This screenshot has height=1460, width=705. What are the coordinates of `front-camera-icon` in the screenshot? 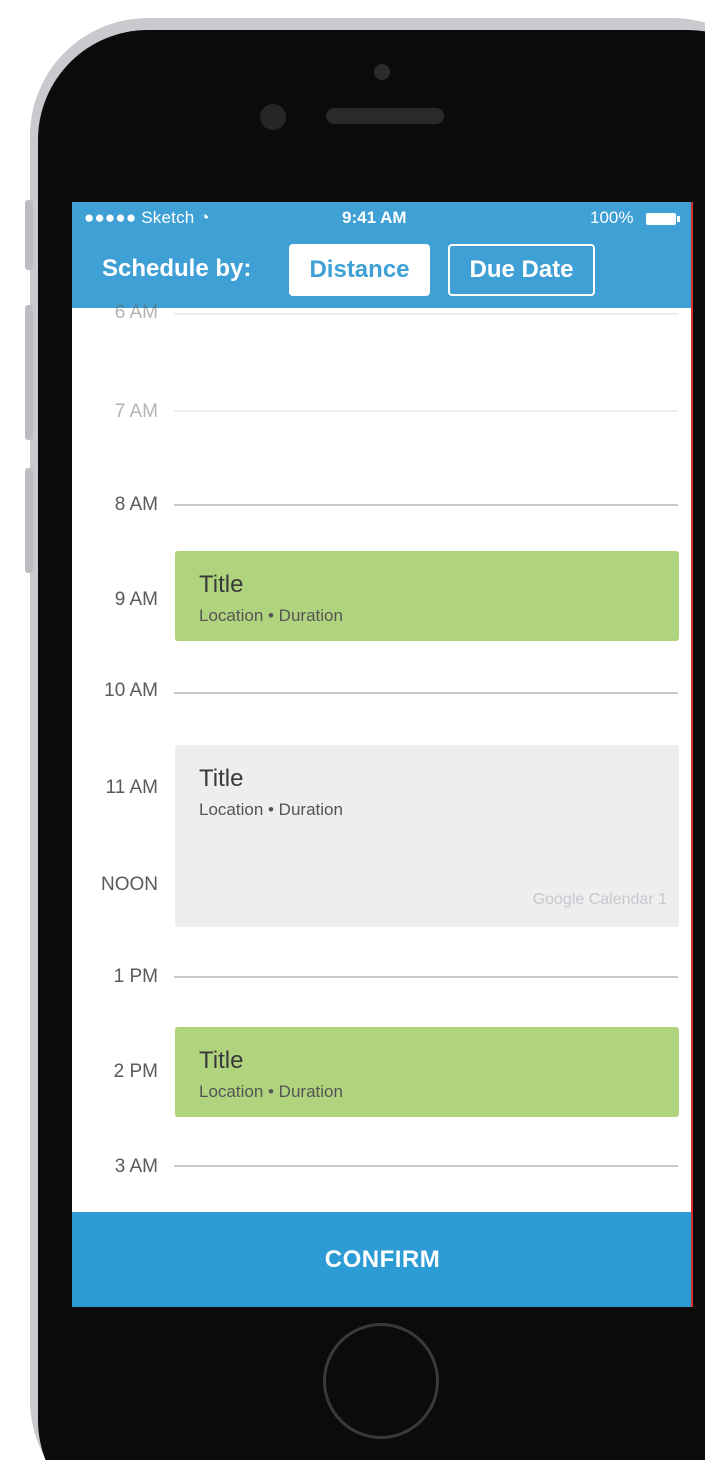 It's located at (273, 117).